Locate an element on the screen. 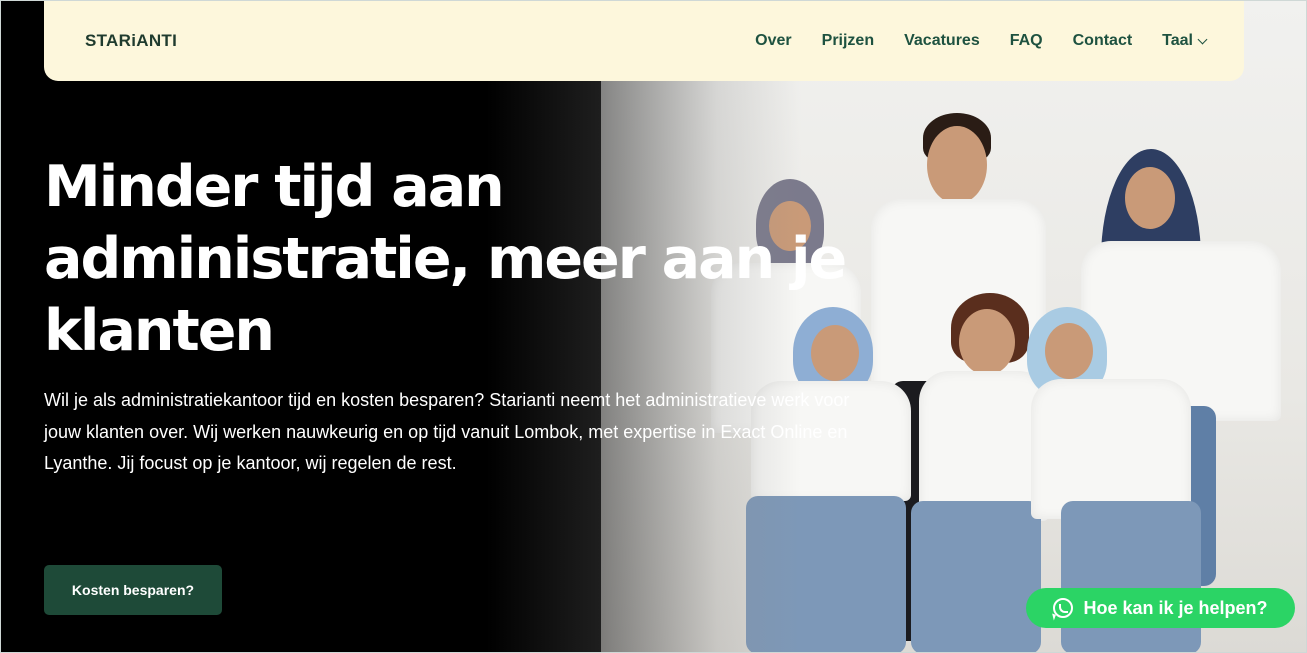  nav-link-vacatures: Vacatures is located at coordinates (942, 41).